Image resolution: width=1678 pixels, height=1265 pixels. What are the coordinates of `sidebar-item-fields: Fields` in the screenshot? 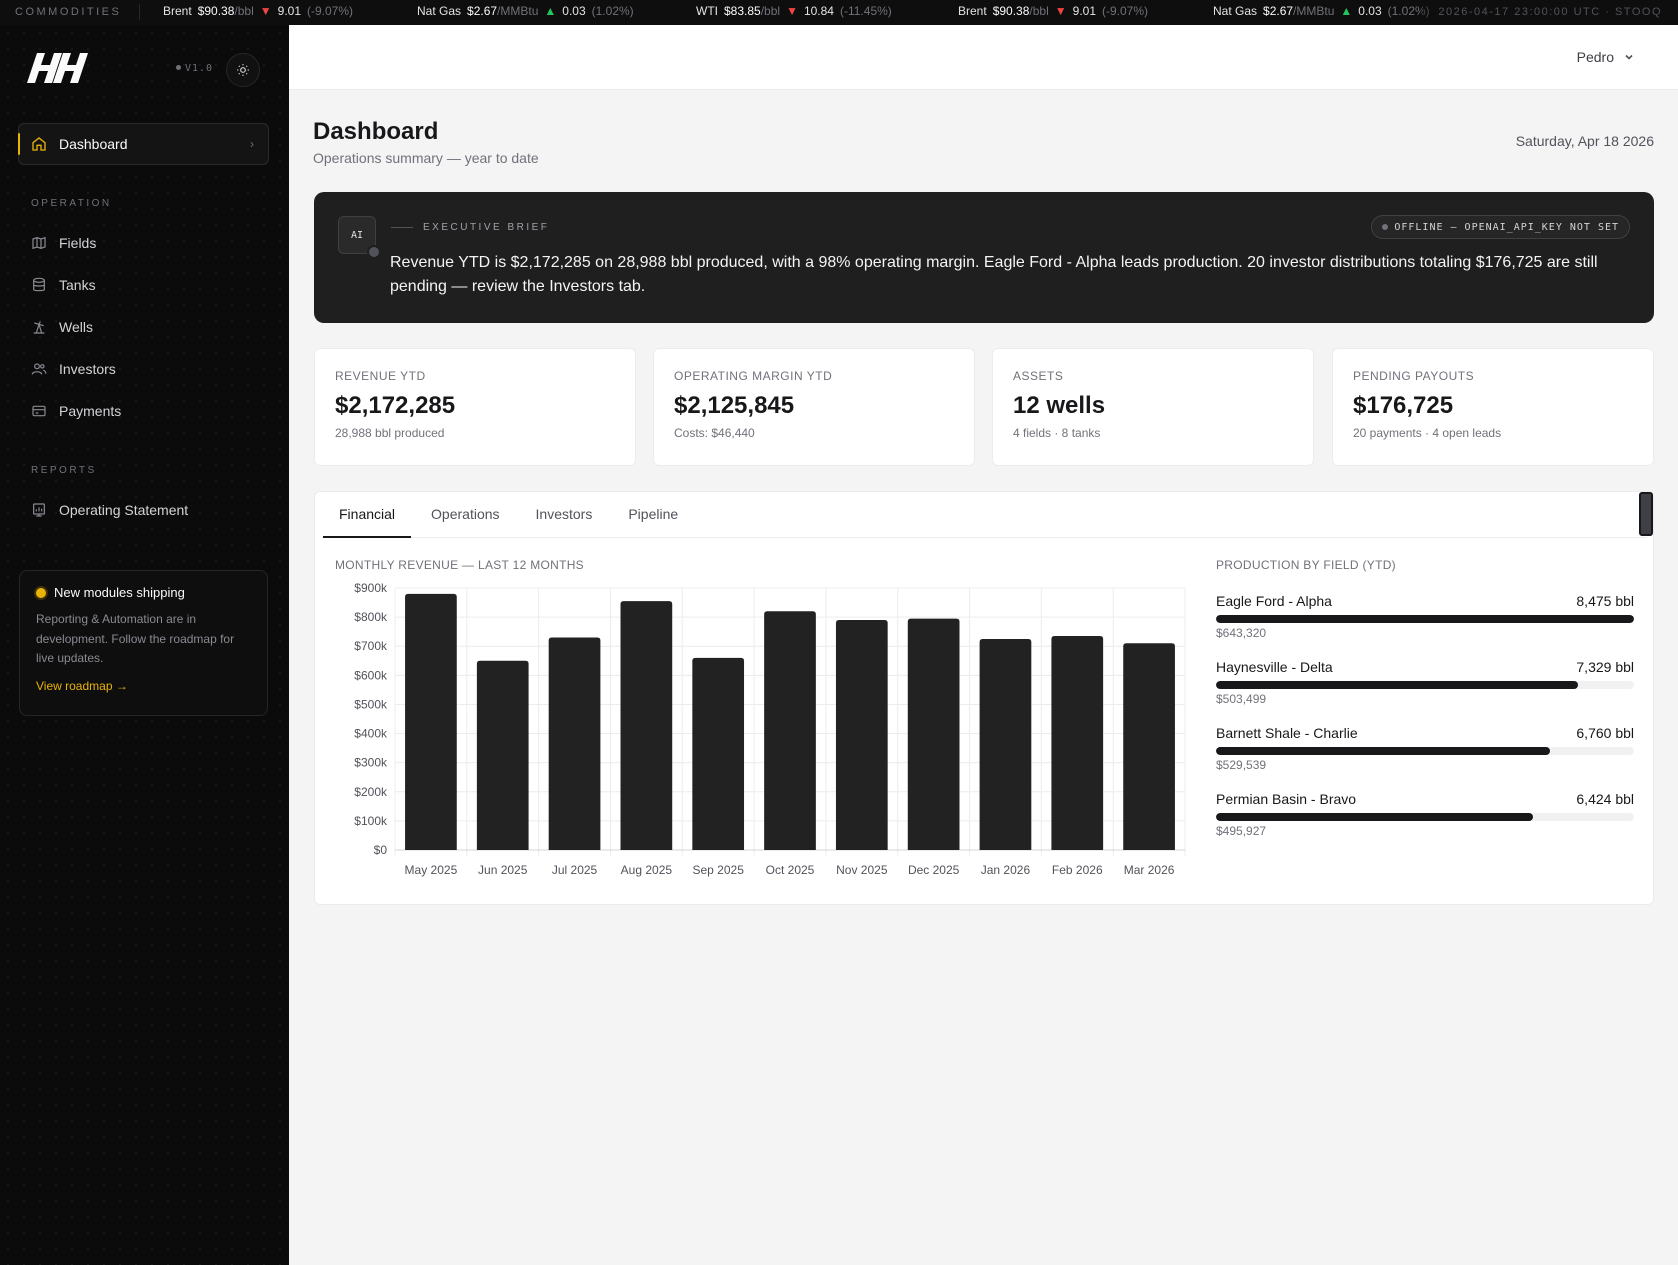 It's located at (63, 243).